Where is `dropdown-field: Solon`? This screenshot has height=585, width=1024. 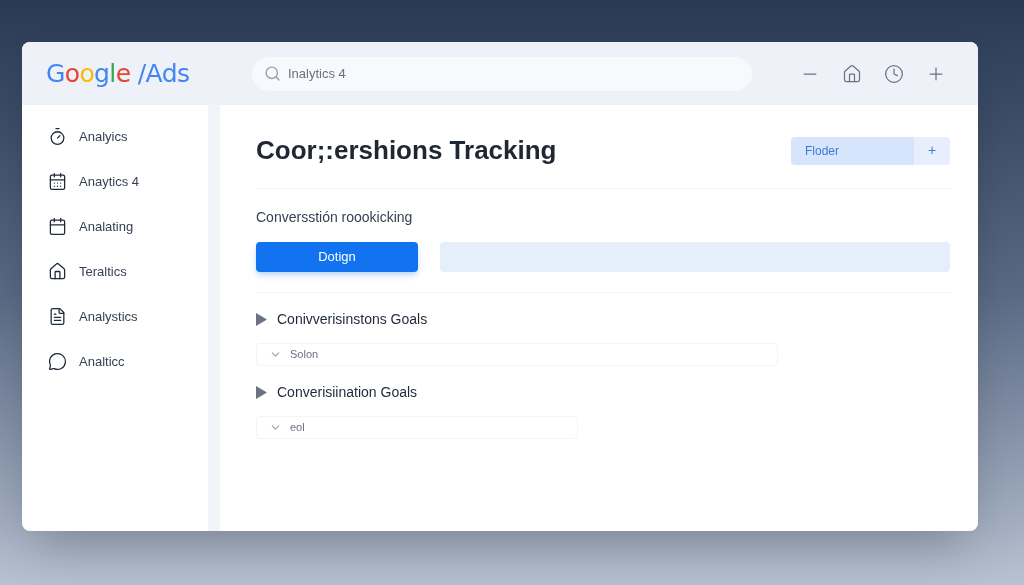
dropdown-field: Solon is located at coordinates (517, 354).